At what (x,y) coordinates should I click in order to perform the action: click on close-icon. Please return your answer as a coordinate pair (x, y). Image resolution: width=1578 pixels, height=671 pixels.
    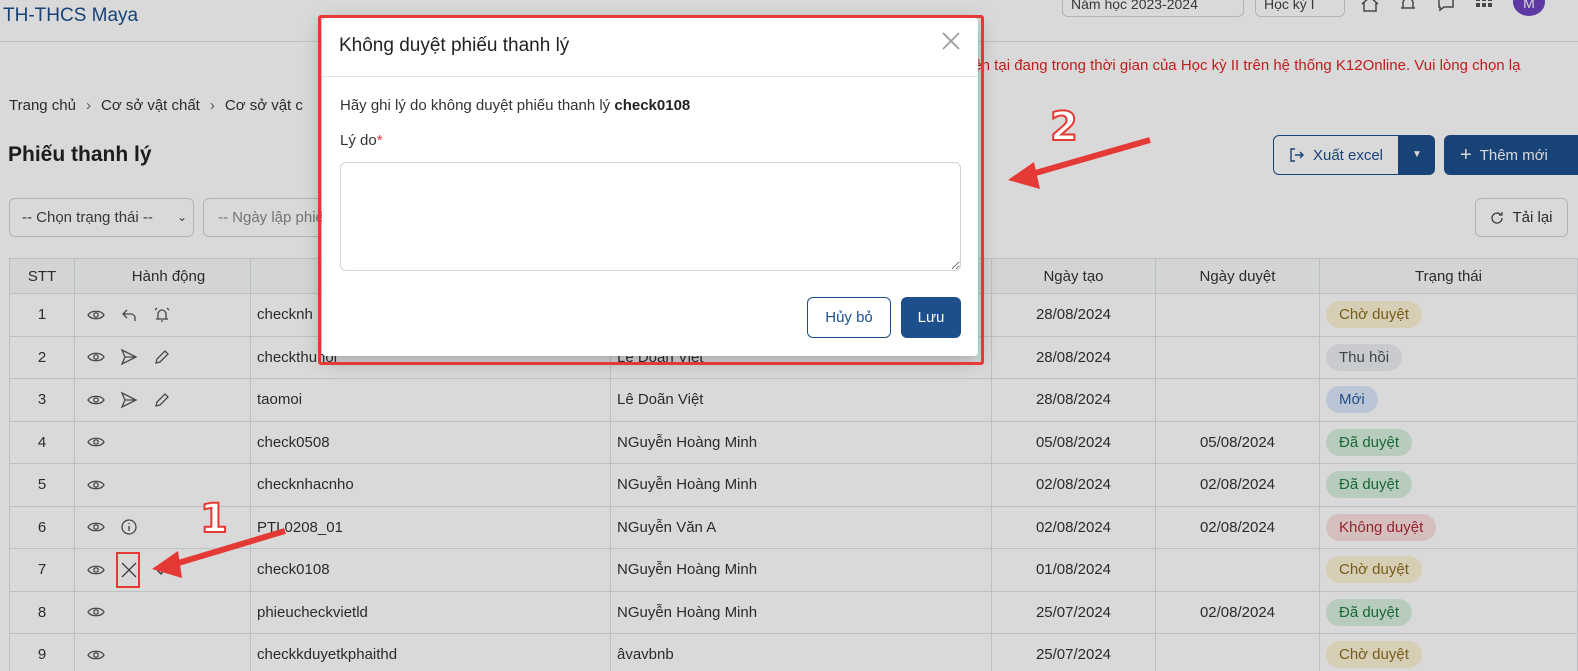
    Looking at the image, I should click on (951, 41).